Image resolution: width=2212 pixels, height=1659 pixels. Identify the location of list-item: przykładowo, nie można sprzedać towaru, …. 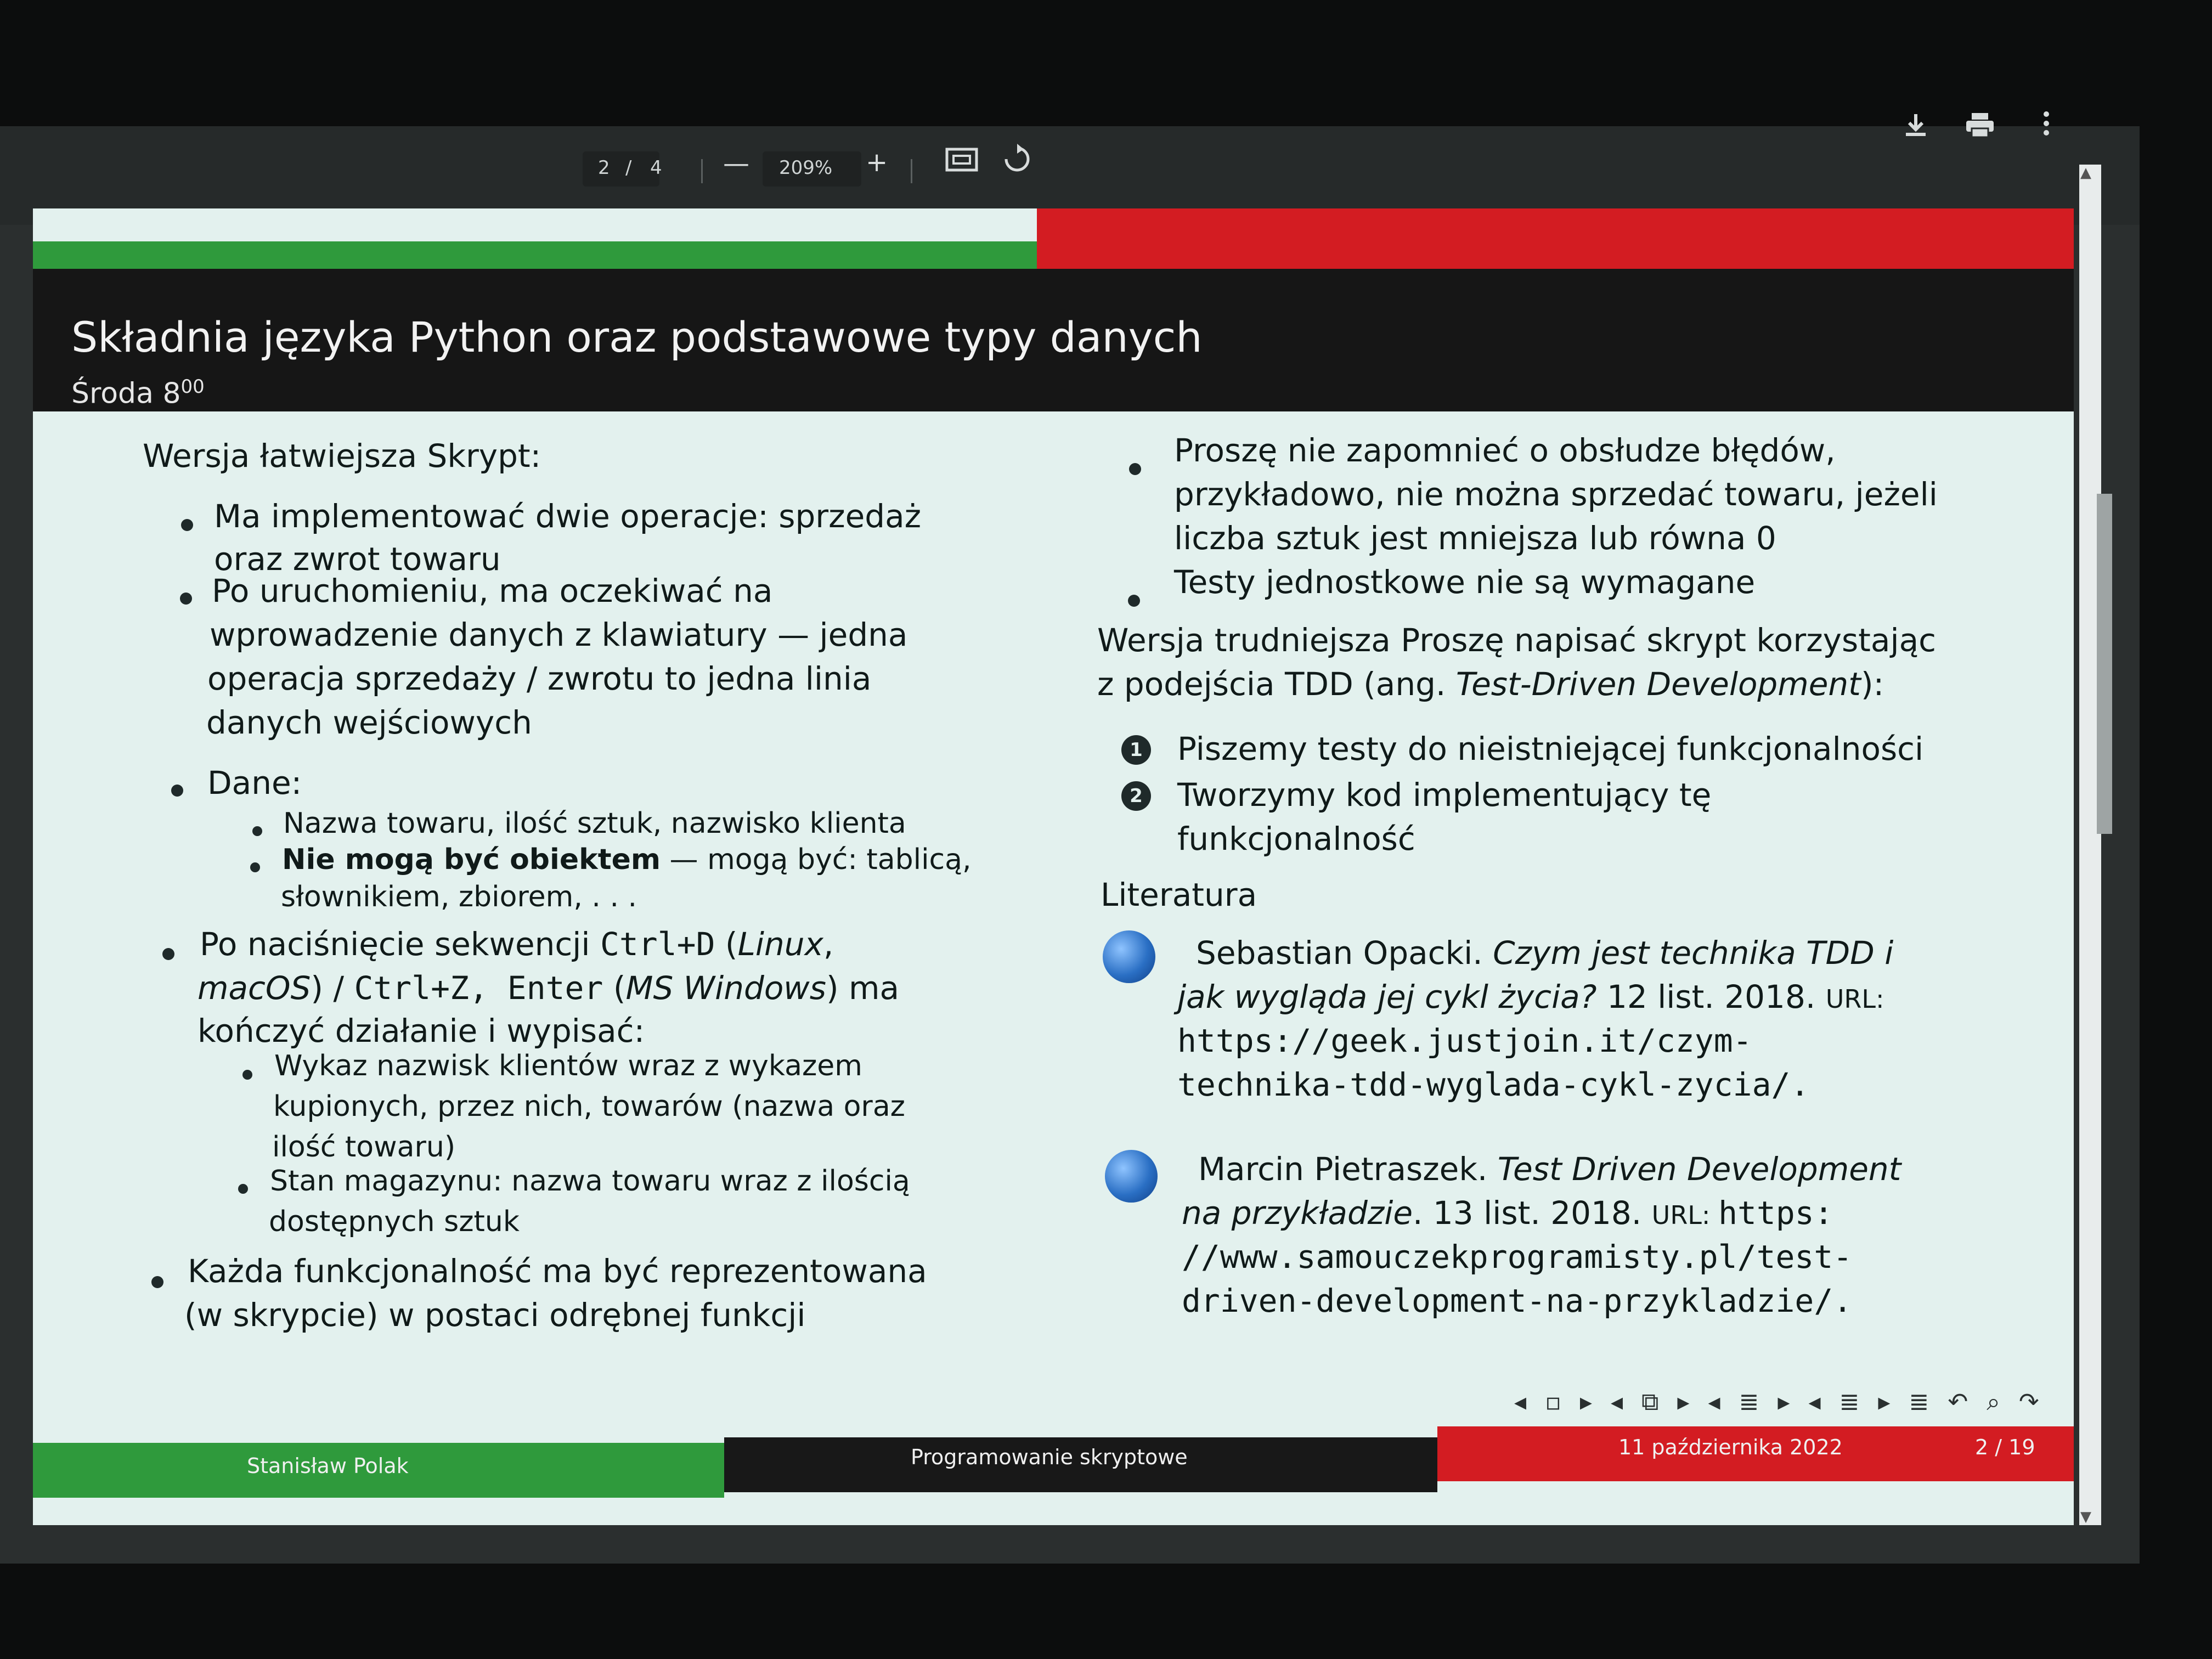
(1556, 495).